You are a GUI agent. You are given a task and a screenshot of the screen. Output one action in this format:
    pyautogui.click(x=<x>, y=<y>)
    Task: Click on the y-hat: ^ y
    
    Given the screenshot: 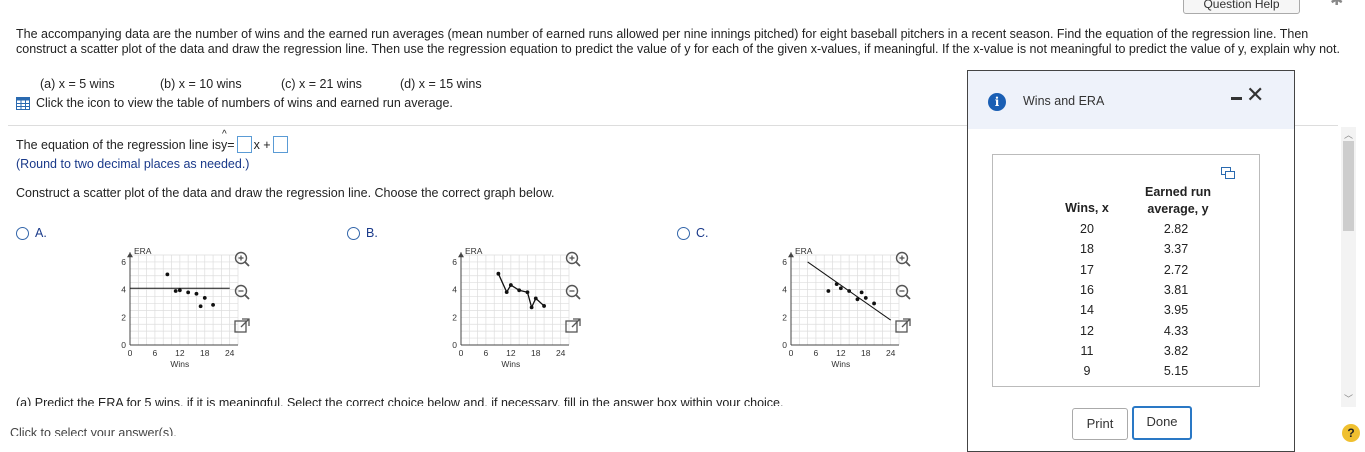 What is the action you would take?
    pyautogui.click(x=224, y=140)
    